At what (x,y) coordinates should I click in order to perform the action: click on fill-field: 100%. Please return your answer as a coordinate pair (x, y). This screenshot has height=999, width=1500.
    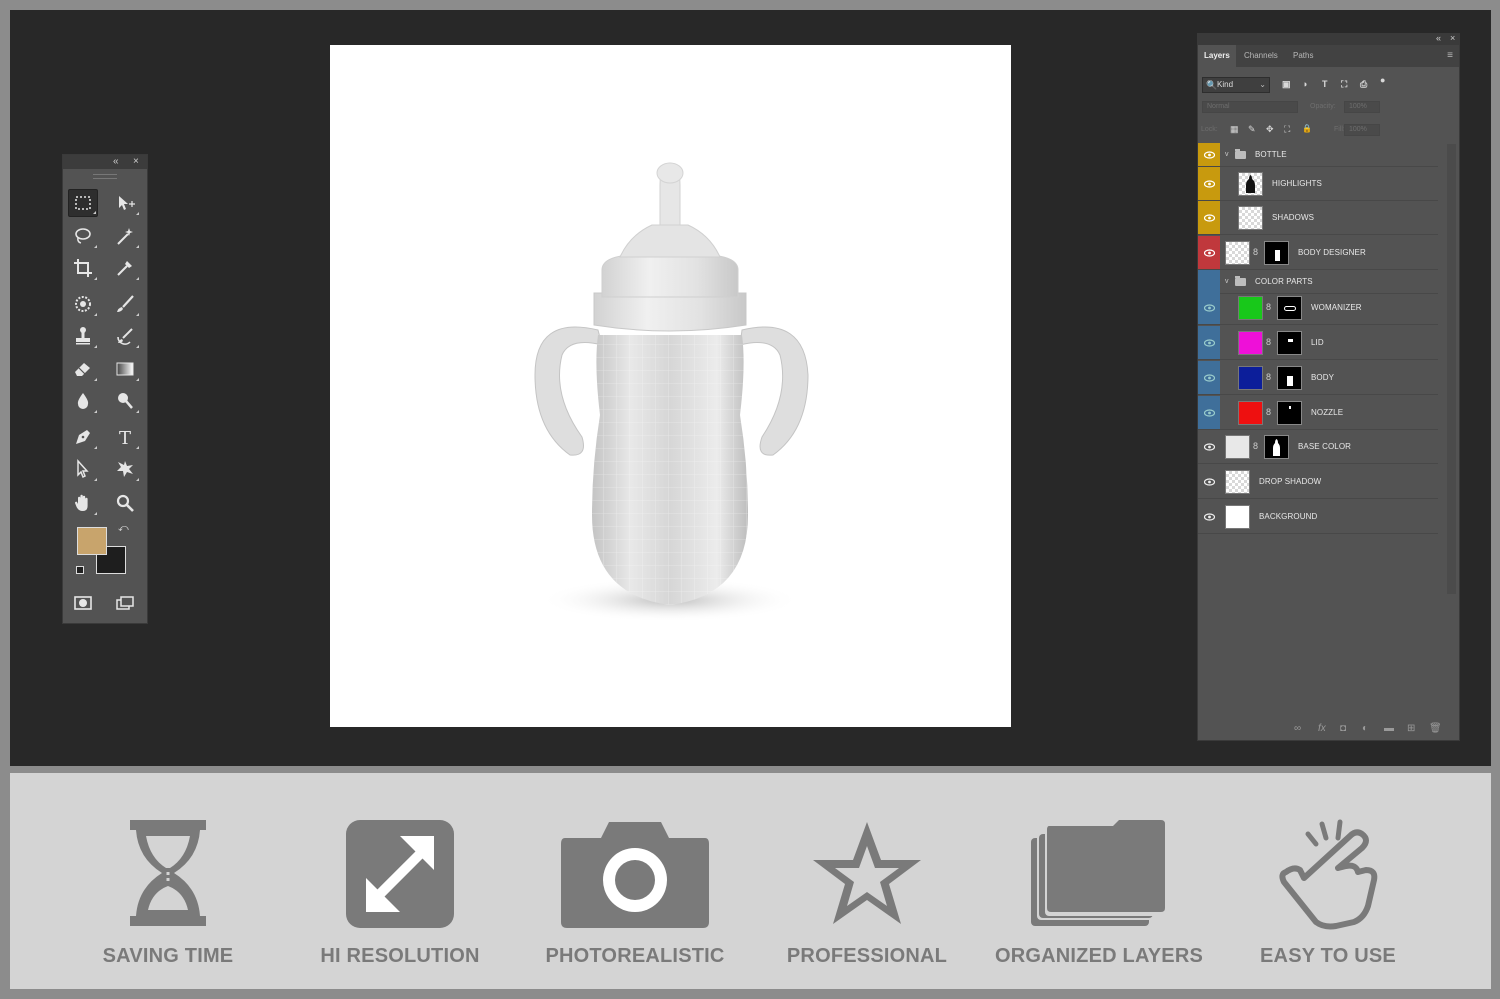
    Looking at the image, I should click on (1362, 130).